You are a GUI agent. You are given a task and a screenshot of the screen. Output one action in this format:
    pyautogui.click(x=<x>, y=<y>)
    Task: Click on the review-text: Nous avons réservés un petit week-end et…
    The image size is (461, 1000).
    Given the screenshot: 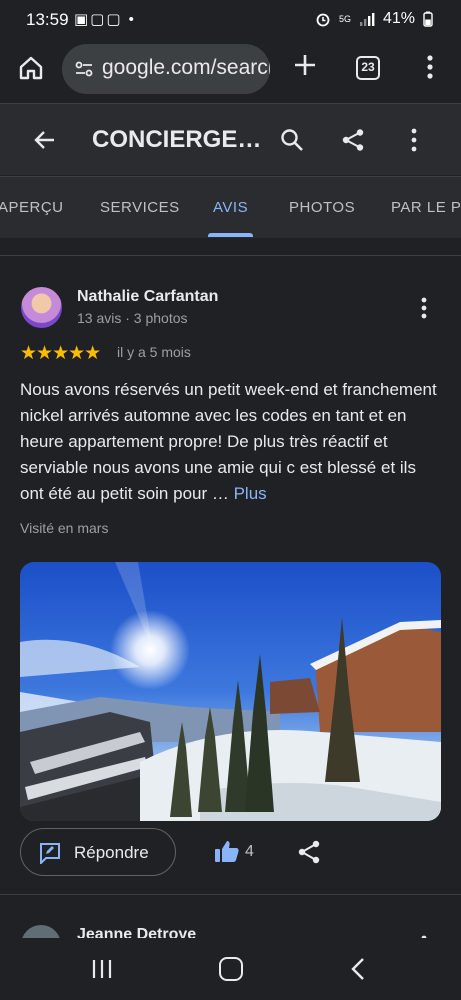 What is the action you would take?
    pyautogui.click(x=230, y=442)
    